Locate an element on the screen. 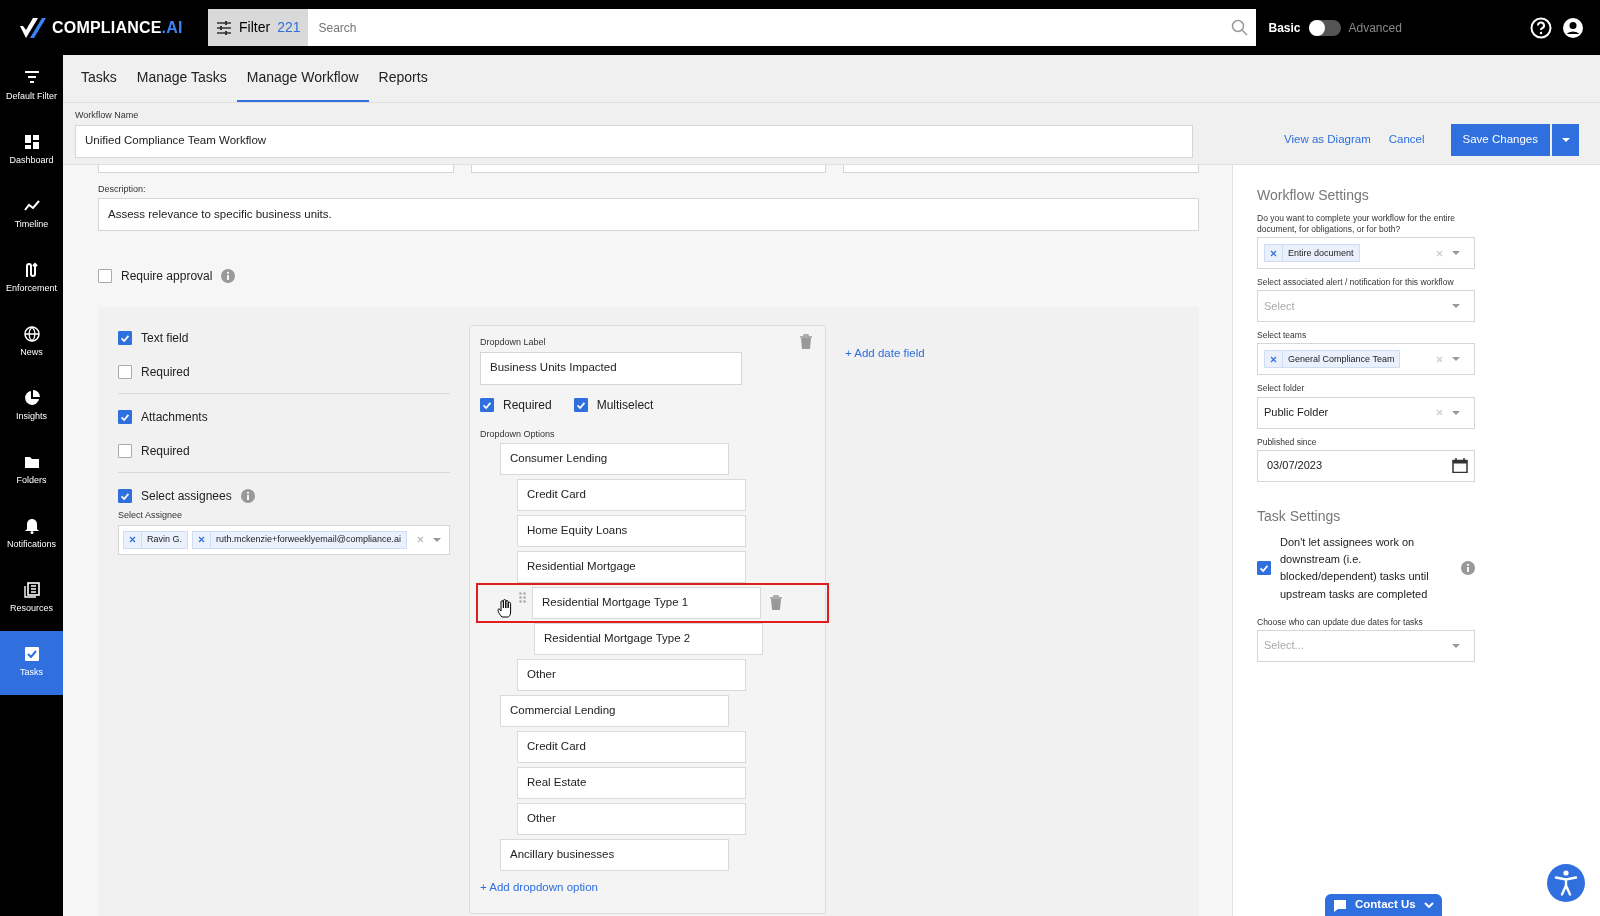  sidebar-item: Dashboard is located at coordinates (31, 151).